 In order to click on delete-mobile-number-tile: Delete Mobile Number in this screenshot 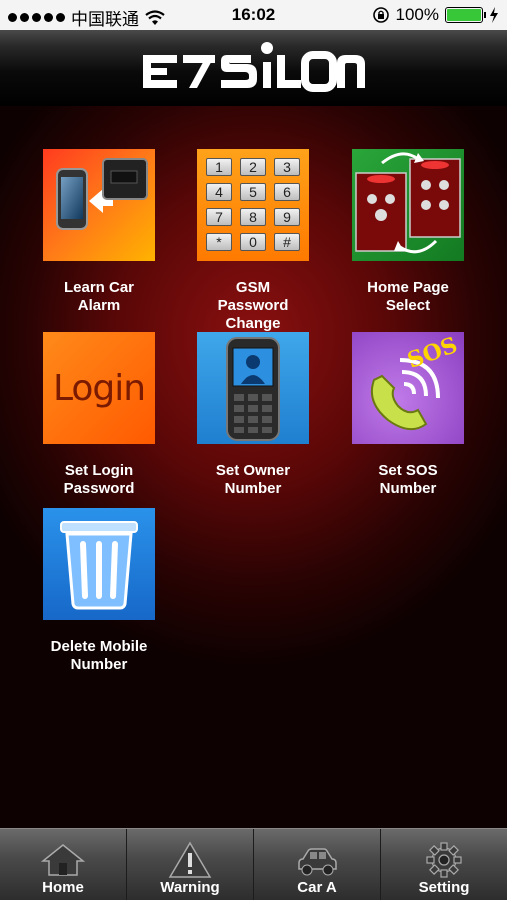, I will do `click(99, 591)`.